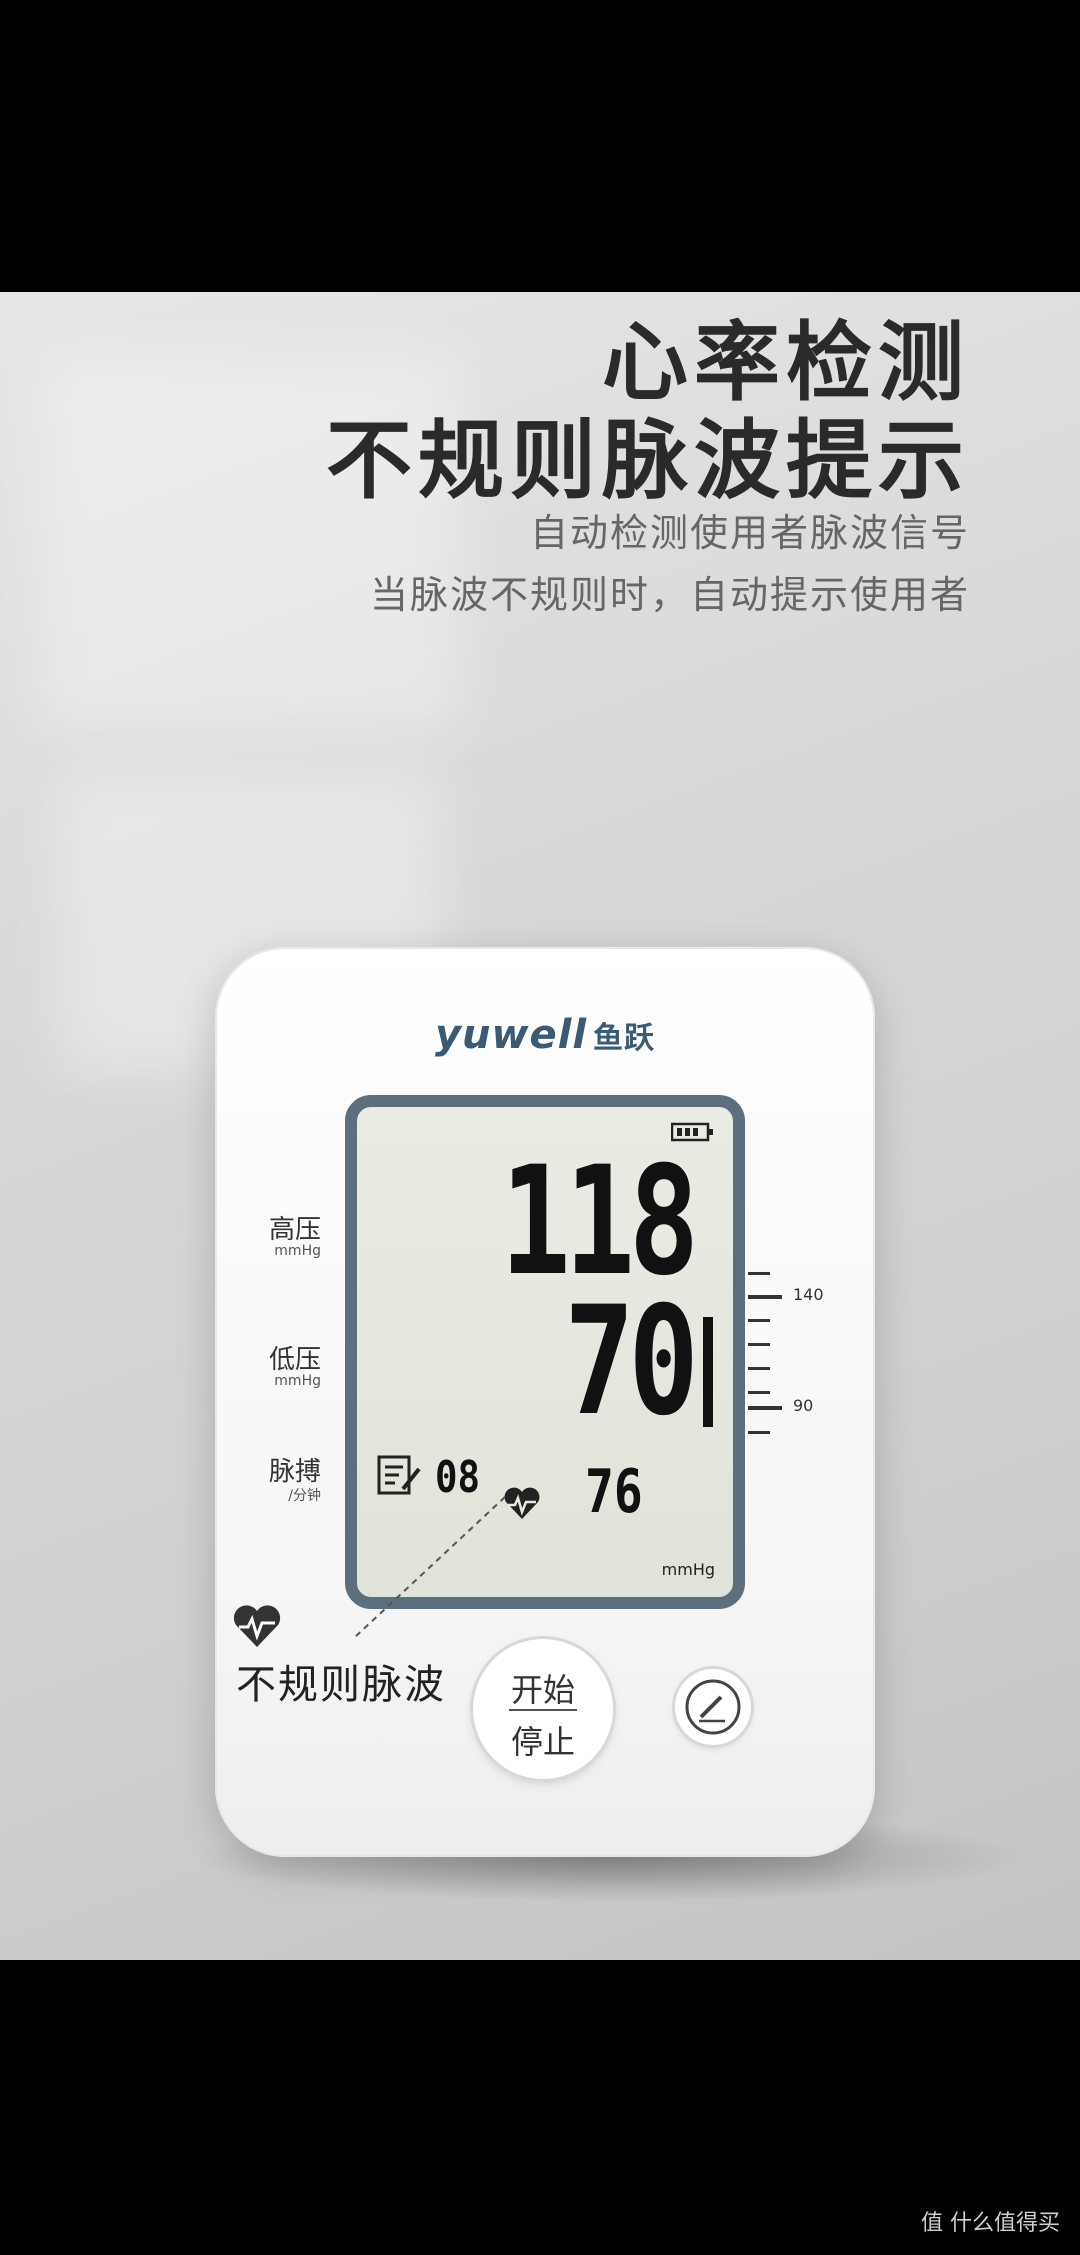 The height and width of the screenshot is (2255, 1080). Describe the element at coordinates (648, 461) in the screenshot. I see `headline-line2: 不规则脉波提示` at that location.